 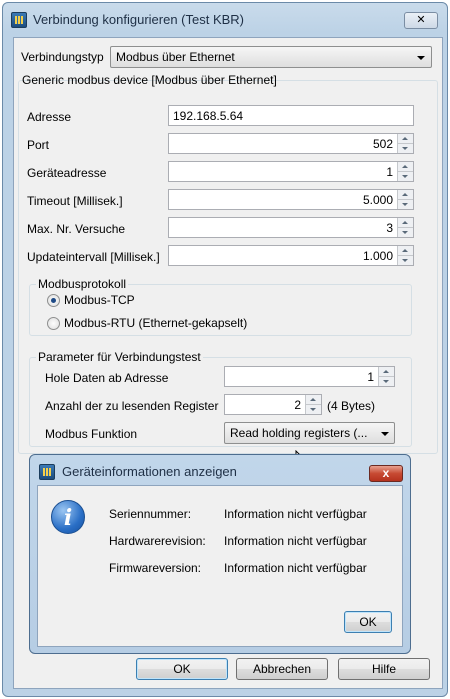 What do you see at coordinates (157, 541) in the screenshot?
I see `hardware-revision-label: Hardwarerevision:` at bounding box center [157, 541].